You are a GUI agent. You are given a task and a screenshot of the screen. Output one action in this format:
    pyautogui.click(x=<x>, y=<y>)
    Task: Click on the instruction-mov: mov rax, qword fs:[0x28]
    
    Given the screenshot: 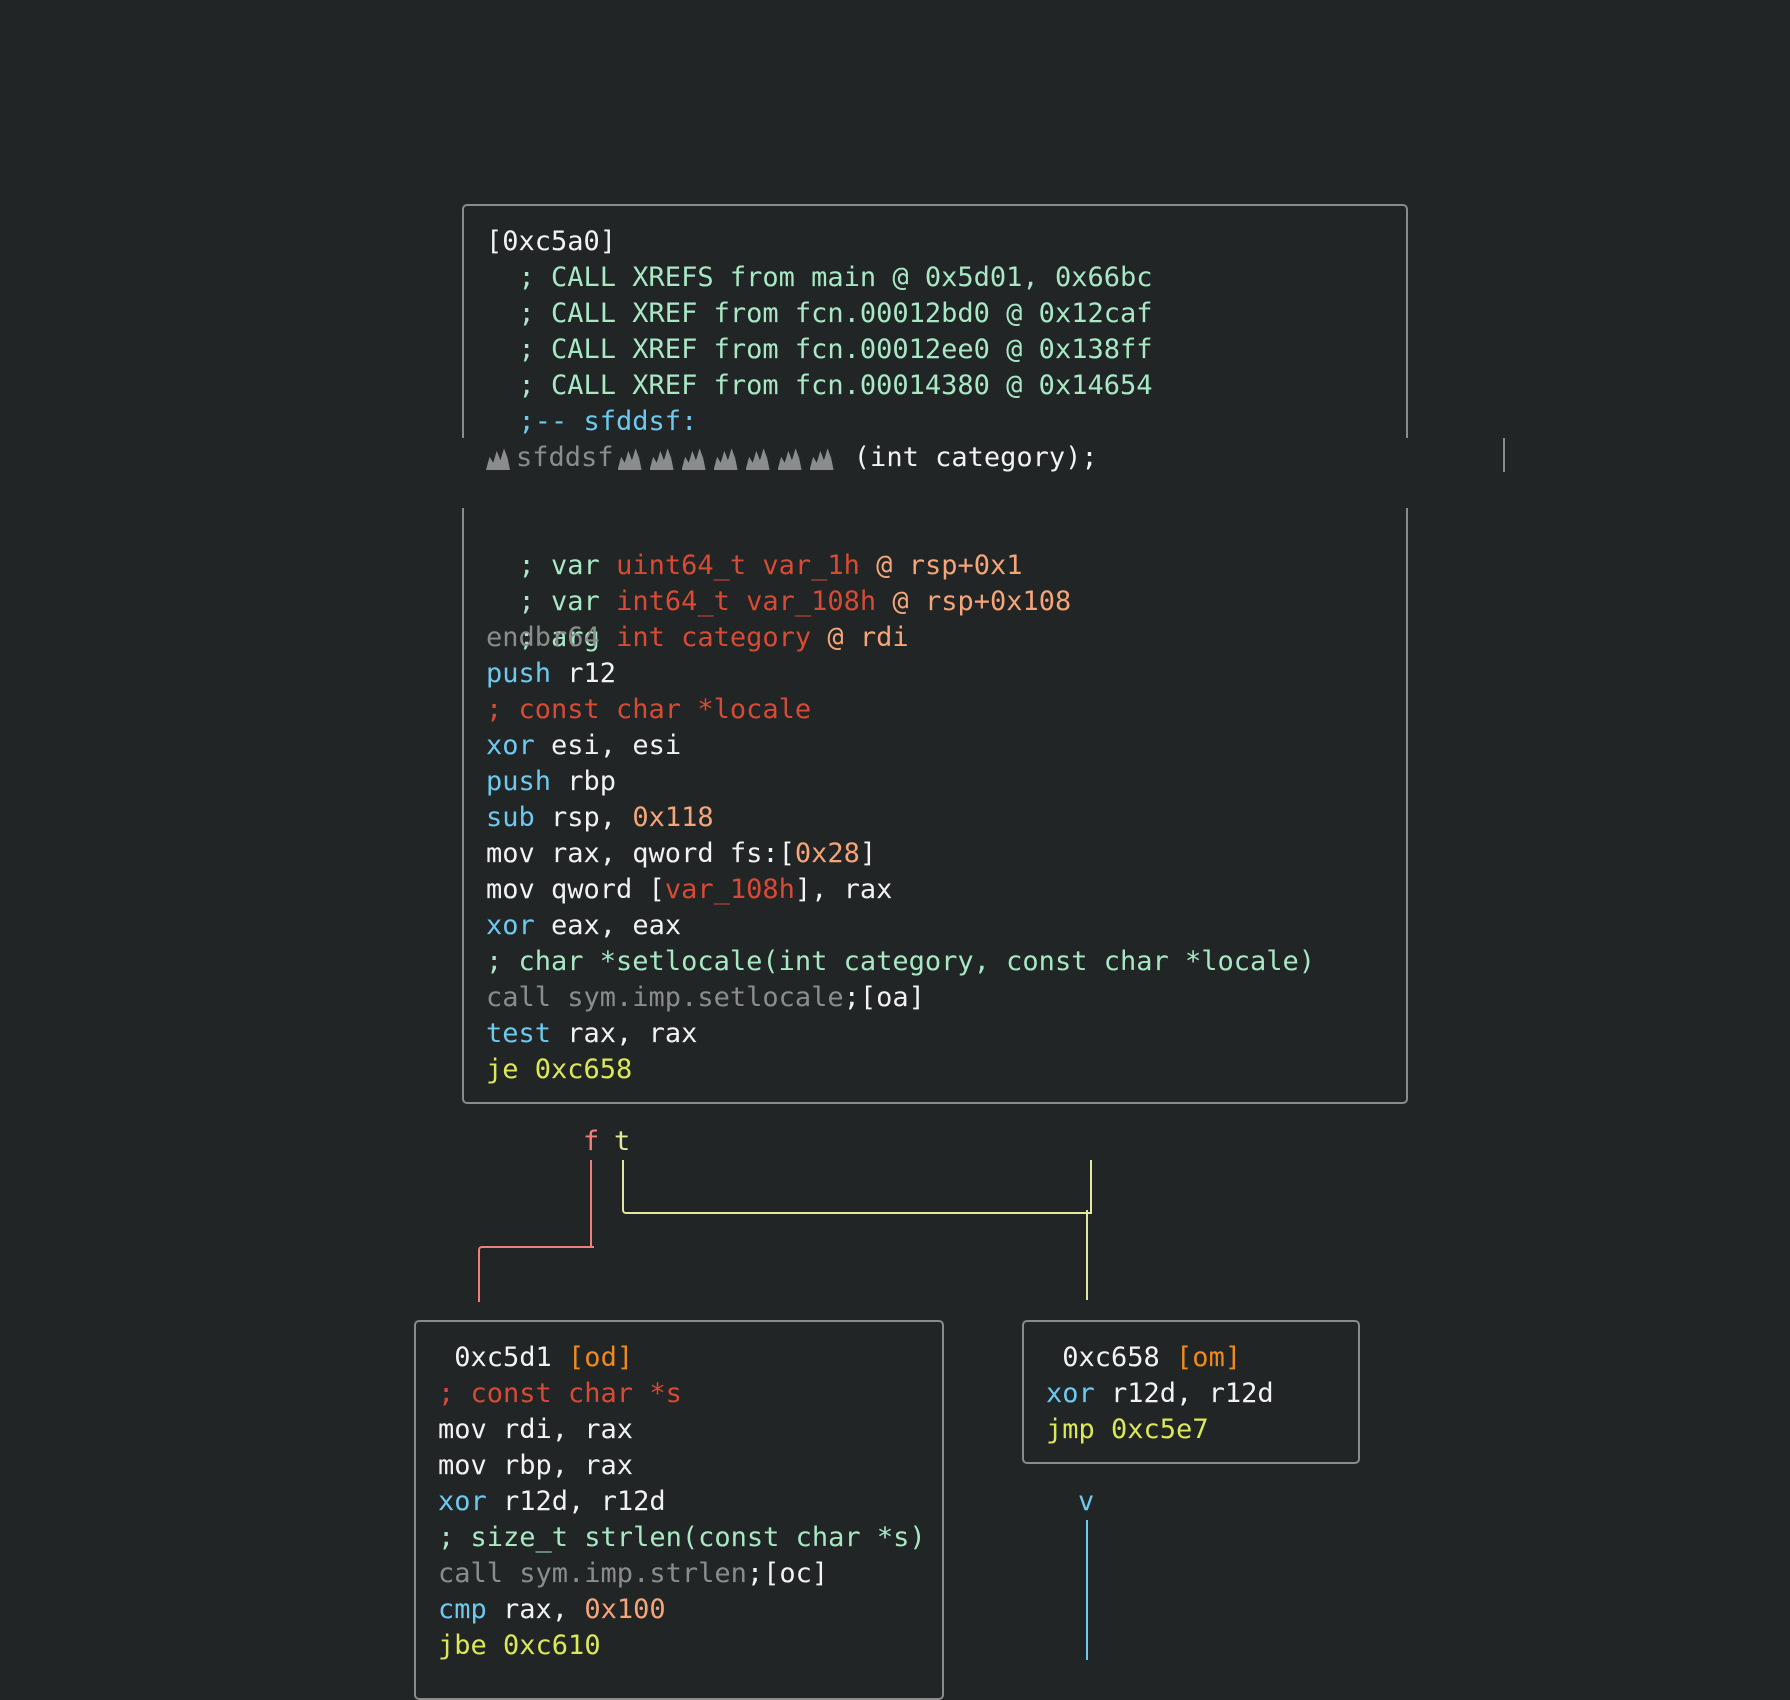 What is the action you would take?
    pyautogui.click(x=681, y=854)
    